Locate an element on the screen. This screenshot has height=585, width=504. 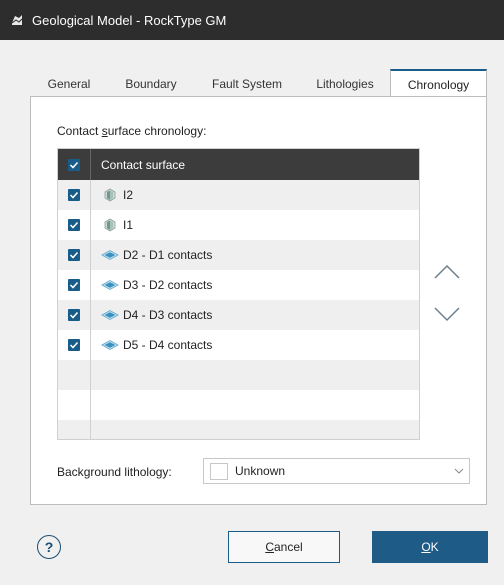
tab-label: Lithologies is located at coordinates (345, 83).